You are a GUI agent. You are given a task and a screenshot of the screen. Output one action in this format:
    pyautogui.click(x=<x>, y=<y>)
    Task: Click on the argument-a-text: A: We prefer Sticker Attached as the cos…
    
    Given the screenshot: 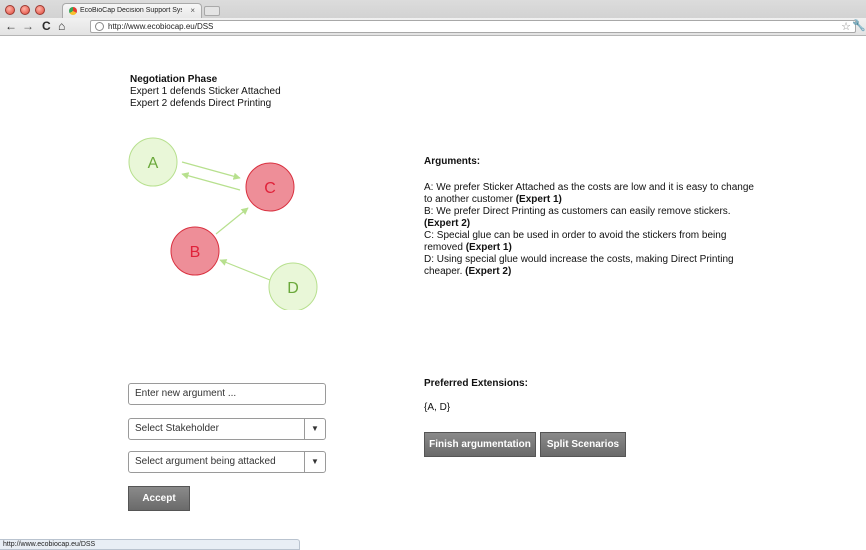 What is the action you would take?
    pyautogui.click(x=589, y=193)
    